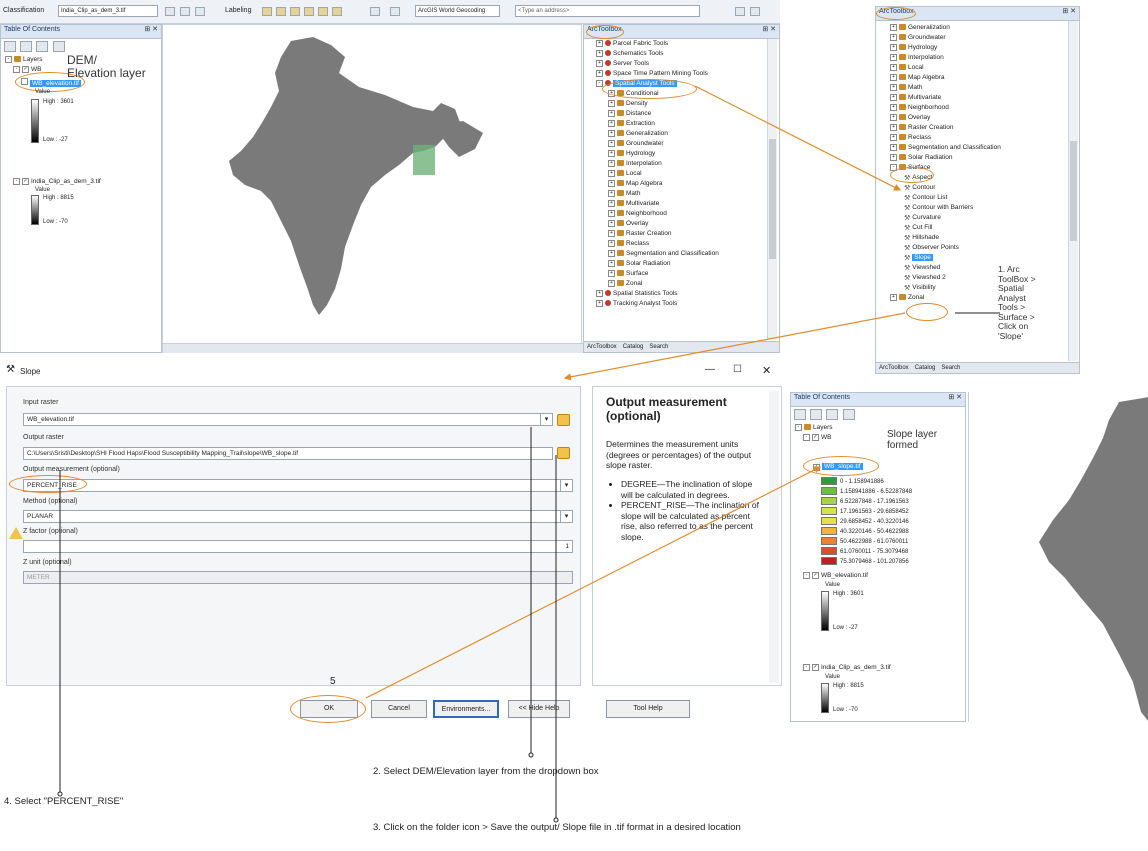 The image size is (1148, 851). What do you see at coordinates (952, 238) in the screenshot?
I see `tool-item: ⚒ Hillshade` at bounding box center [952, 238].